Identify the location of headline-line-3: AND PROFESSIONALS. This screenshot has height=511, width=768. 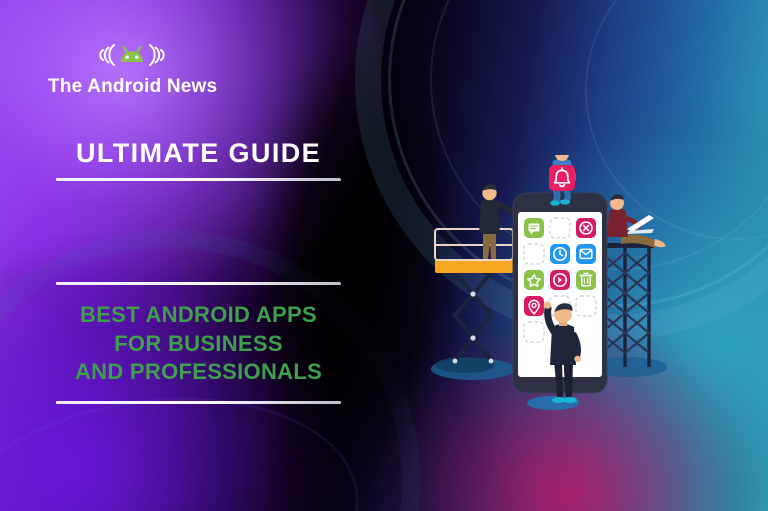
(198, 372).